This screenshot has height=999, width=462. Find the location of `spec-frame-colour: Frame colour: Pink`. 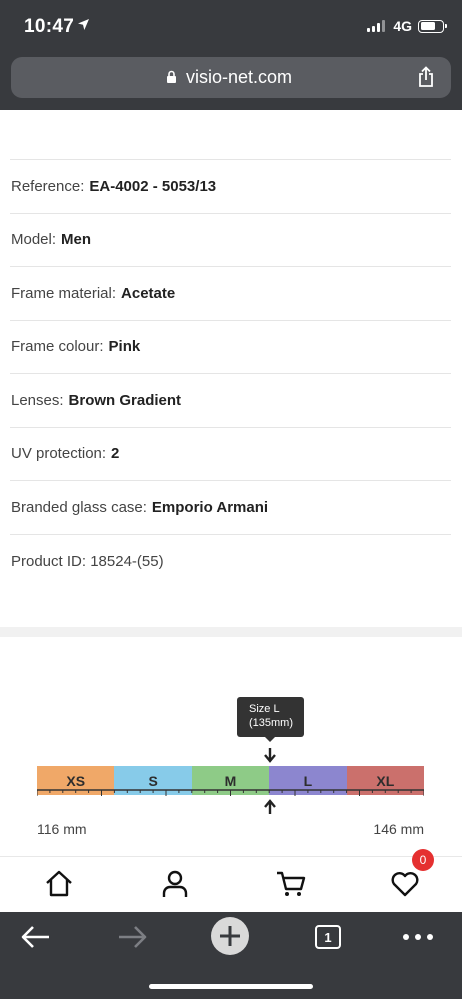

spec-frame-colour: Frame colour: Pink is located at coordinates (230, 347).